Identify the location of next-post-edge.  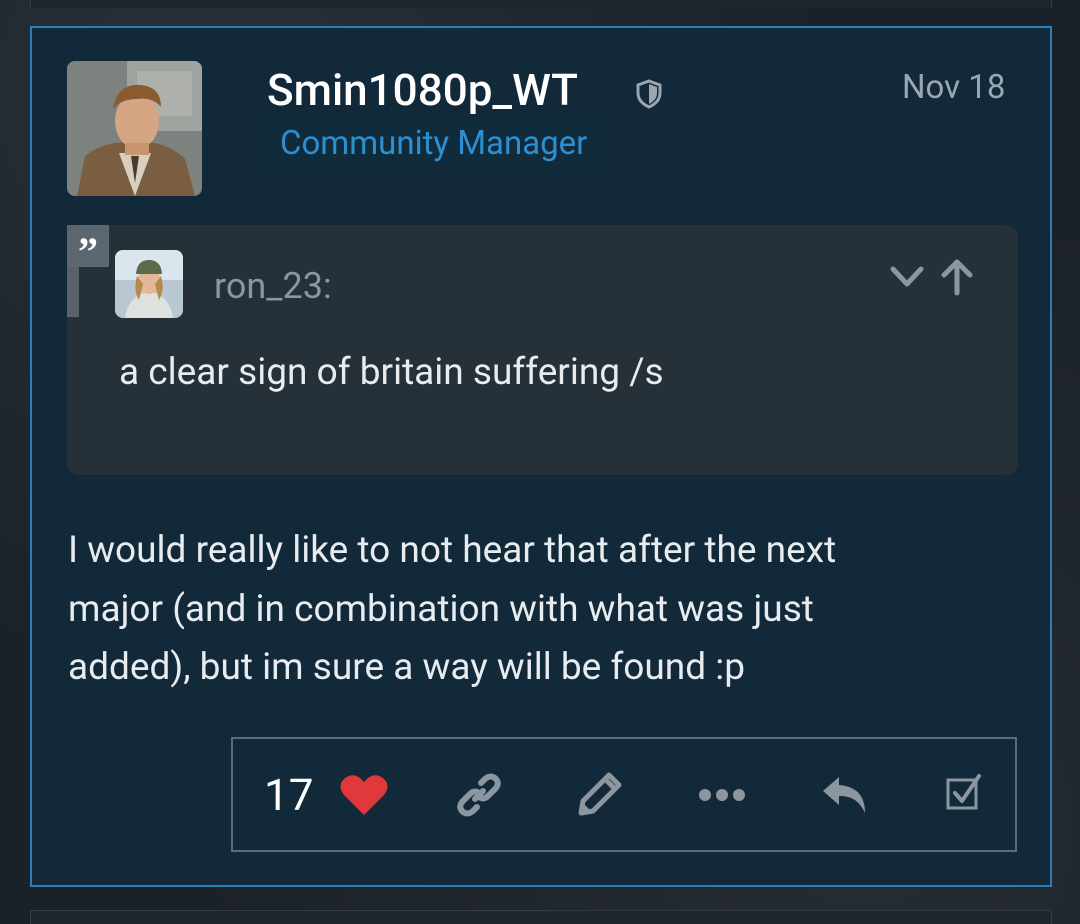
(541, 917).